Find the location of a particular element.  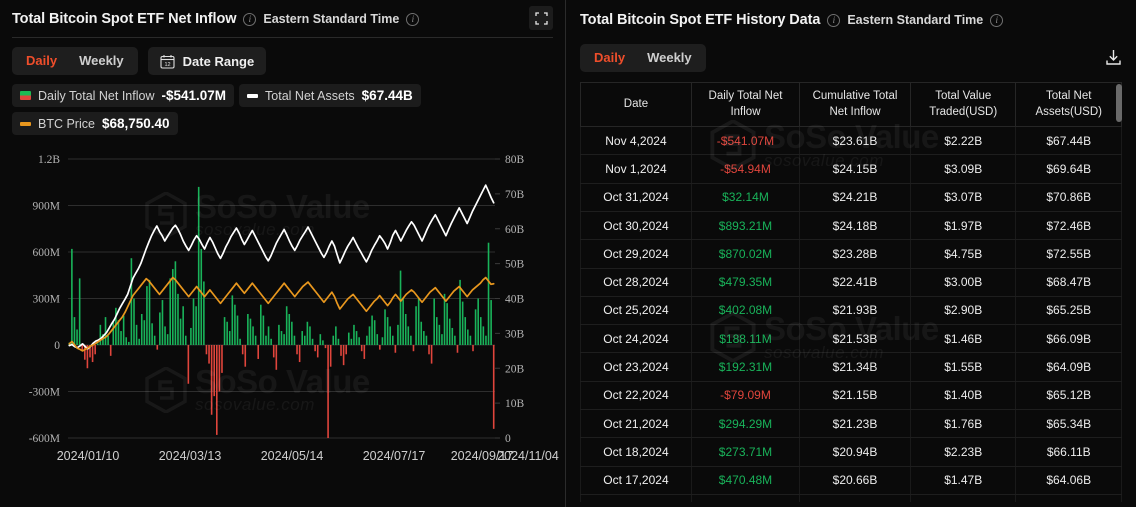

cell-date: Oct 24,2024 is located at coordinates (636, 339).